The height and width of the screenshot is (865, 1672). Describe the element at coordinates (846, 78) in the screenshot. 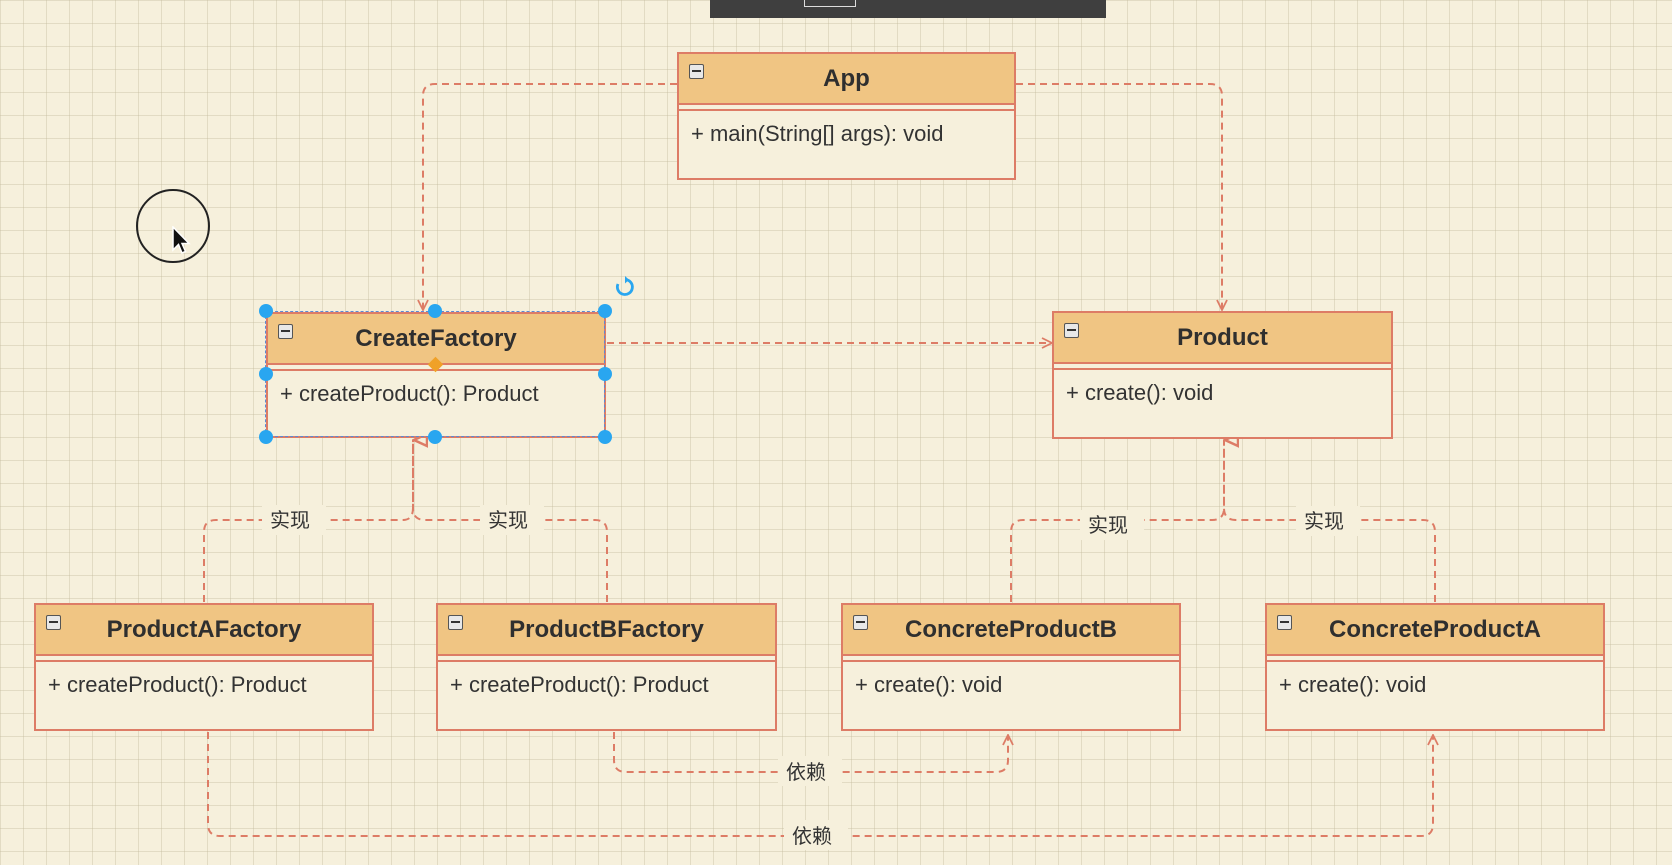

I see `class-name: App` at that location.